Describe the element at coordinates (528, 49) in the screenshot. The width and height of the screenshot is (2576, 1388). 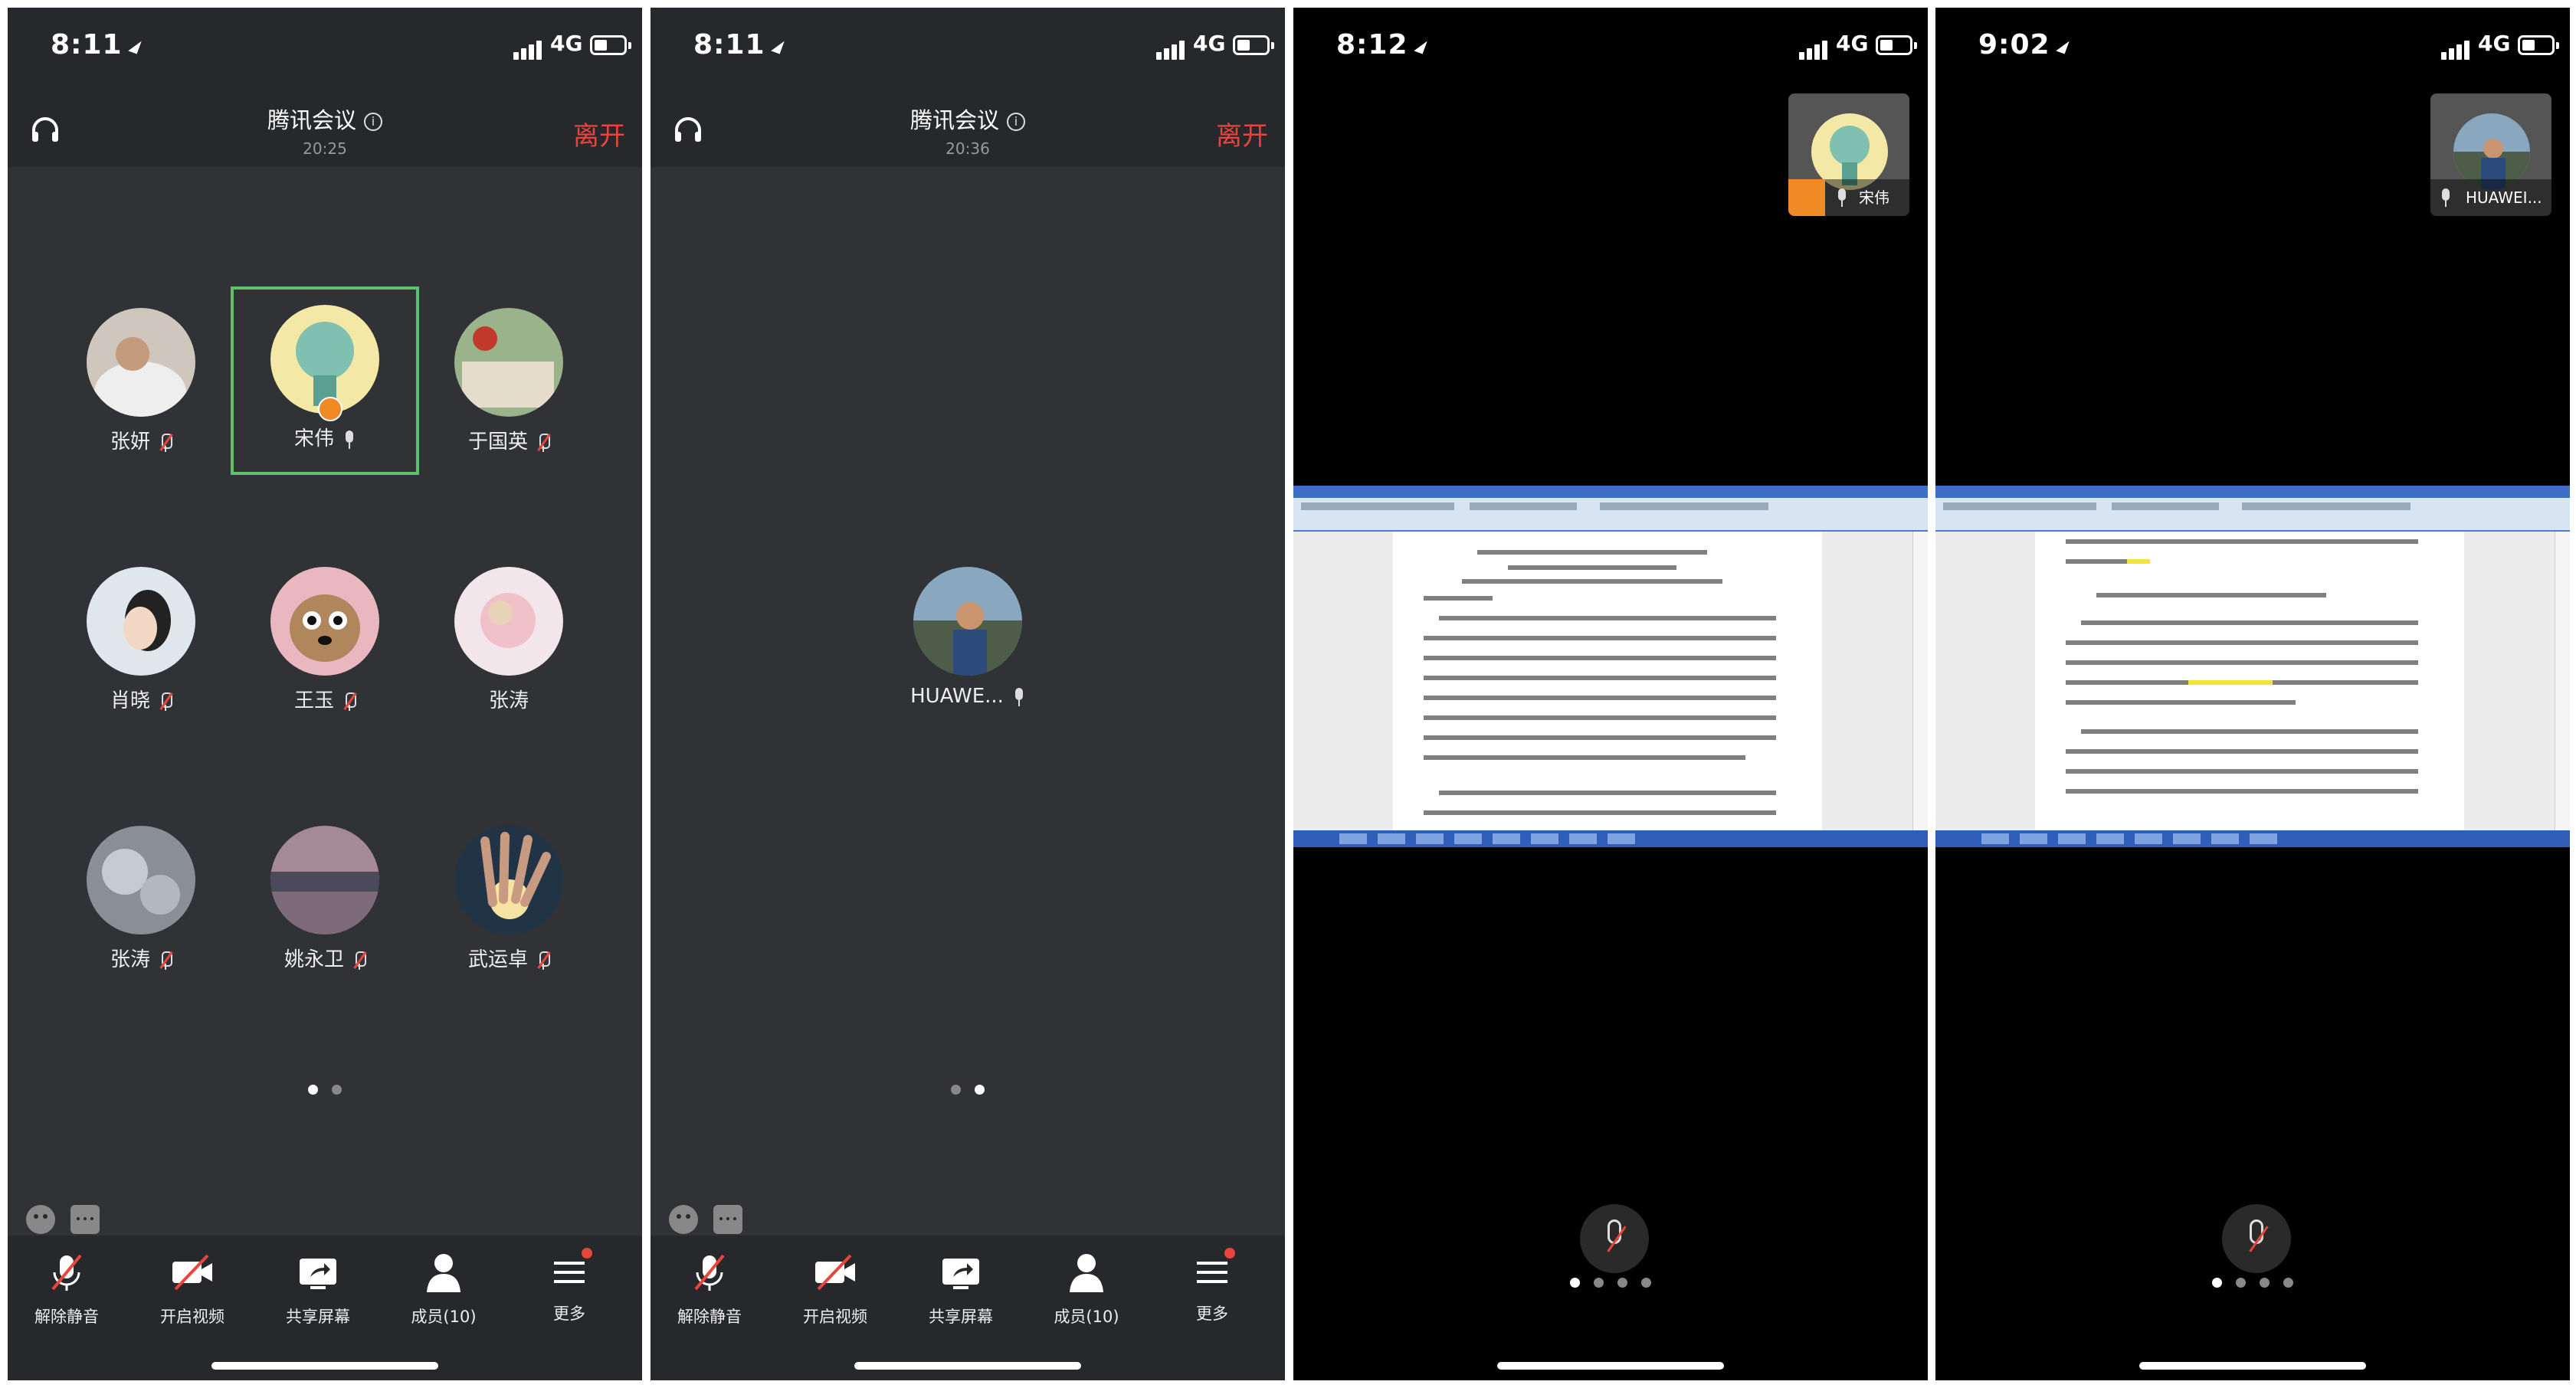
I see `signal-icon` at that location.